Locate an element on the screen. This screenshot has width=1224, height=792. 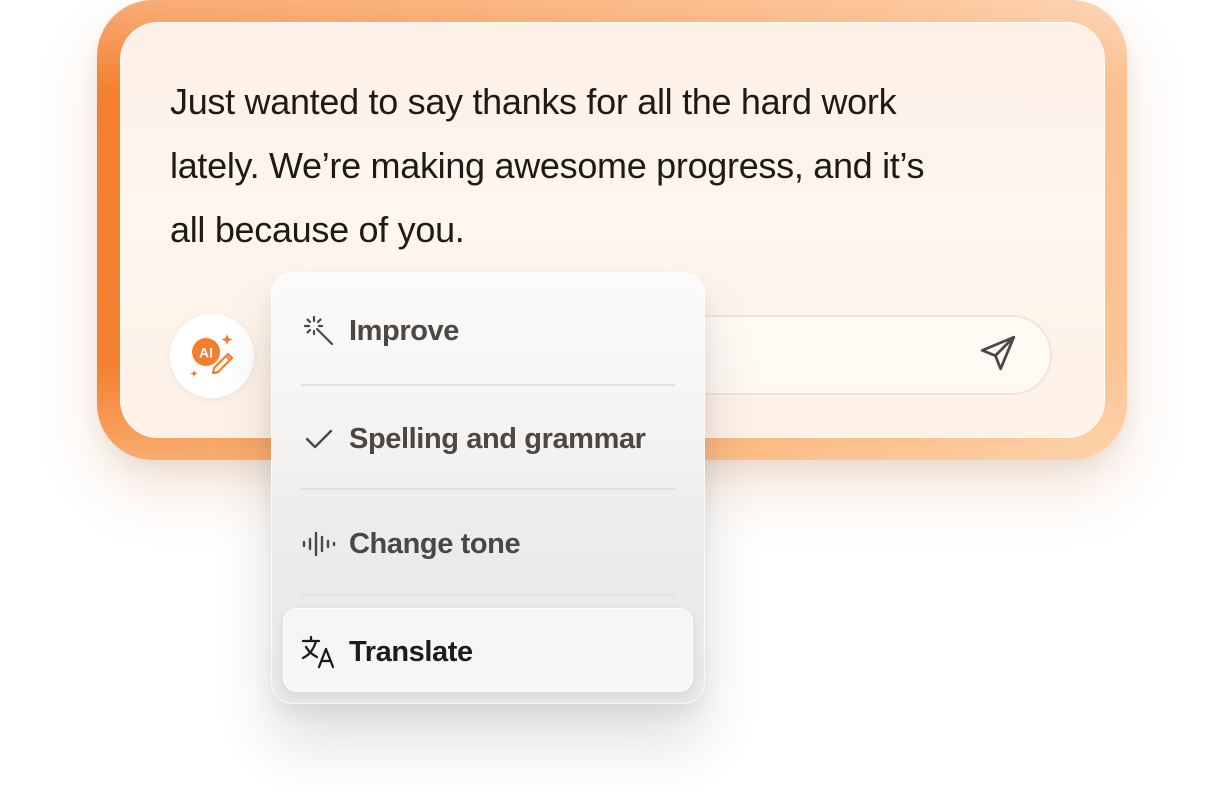
send-icon is located at coordinates (998, 355).